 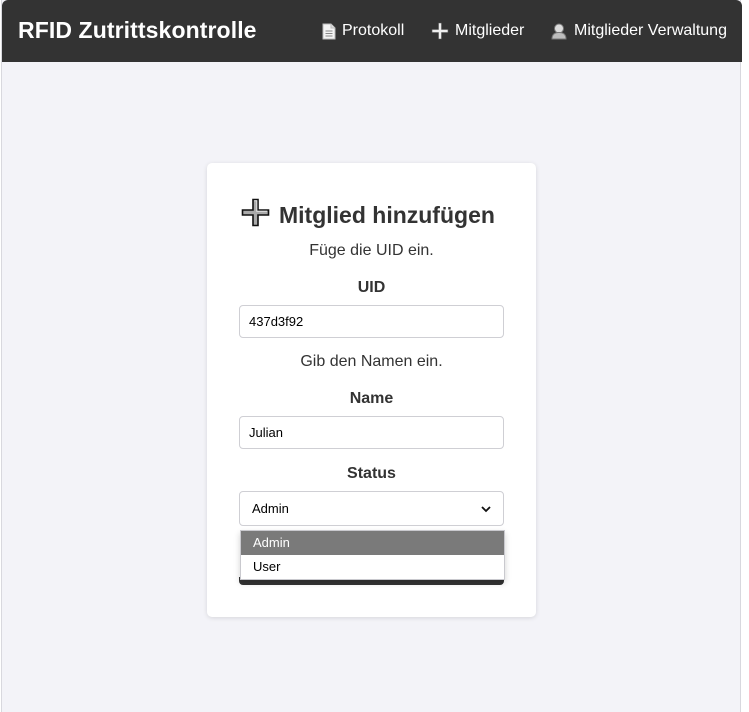 What do you see at coordinates (371, 250) in the screenshot?
I see `uid-hint: Füge die UID ein.` at bounding box center [371, 250].